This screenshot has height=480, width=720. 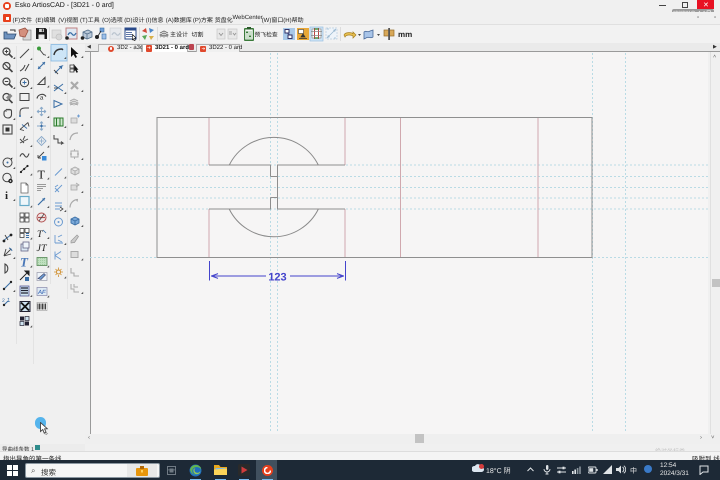 I want to click on svg-text: 切割, so click(x=198, y=35).